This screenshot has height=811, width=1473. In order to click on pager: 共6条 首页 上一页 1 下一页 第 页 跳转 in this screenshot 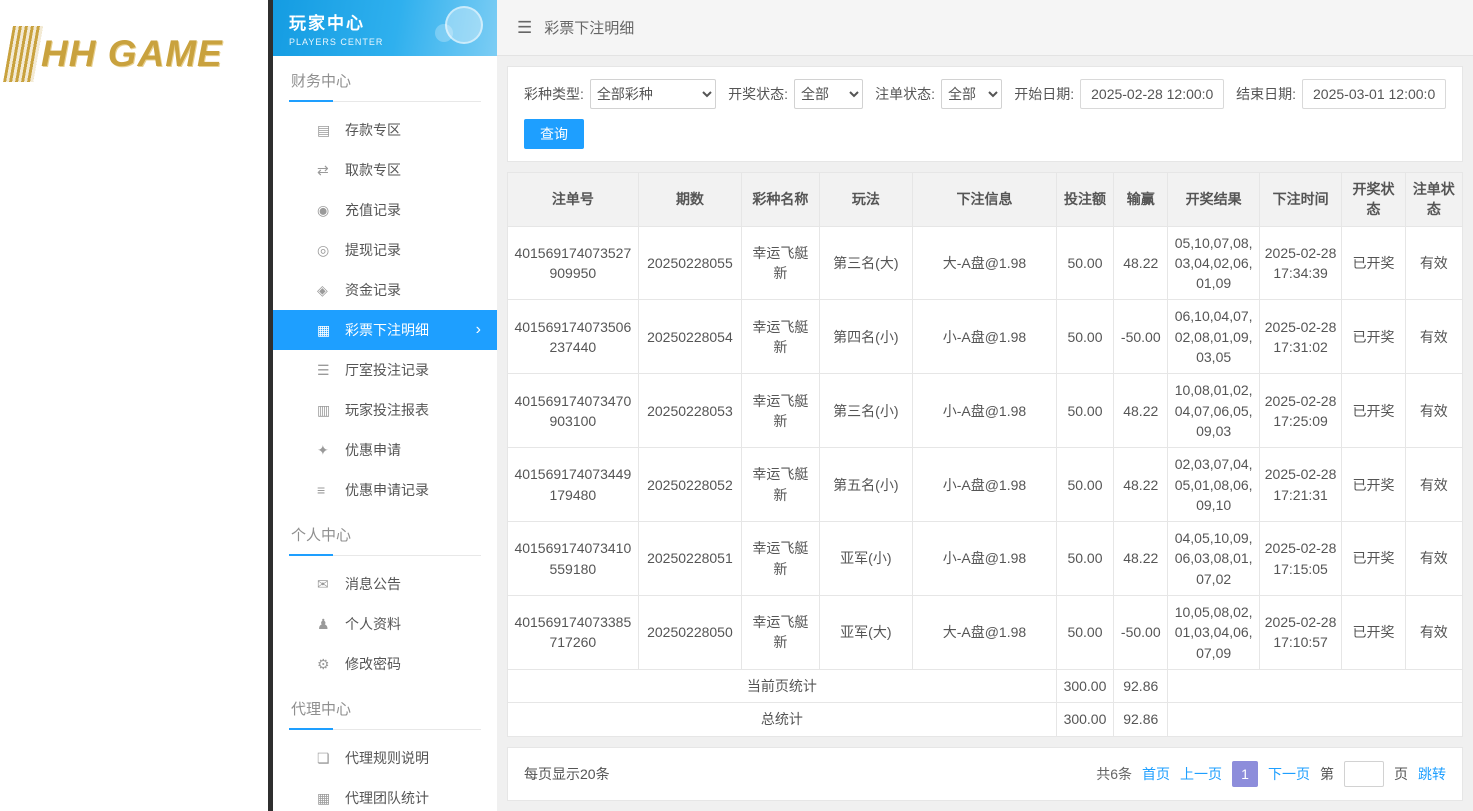, I will do `click(1271, 773)`.